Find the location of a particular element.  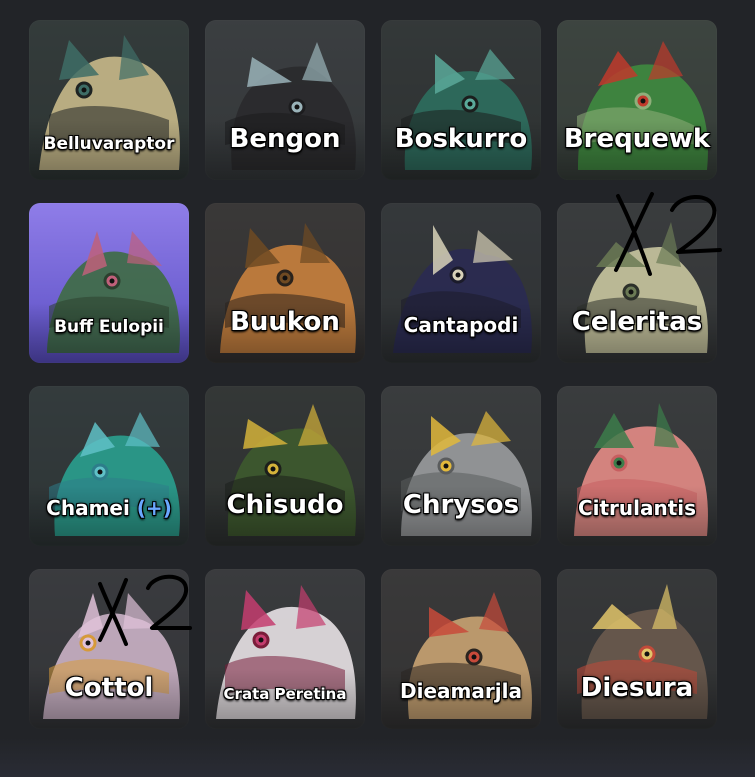

creature-name-label: Chamei (+) is located at coordinates (109, 508).